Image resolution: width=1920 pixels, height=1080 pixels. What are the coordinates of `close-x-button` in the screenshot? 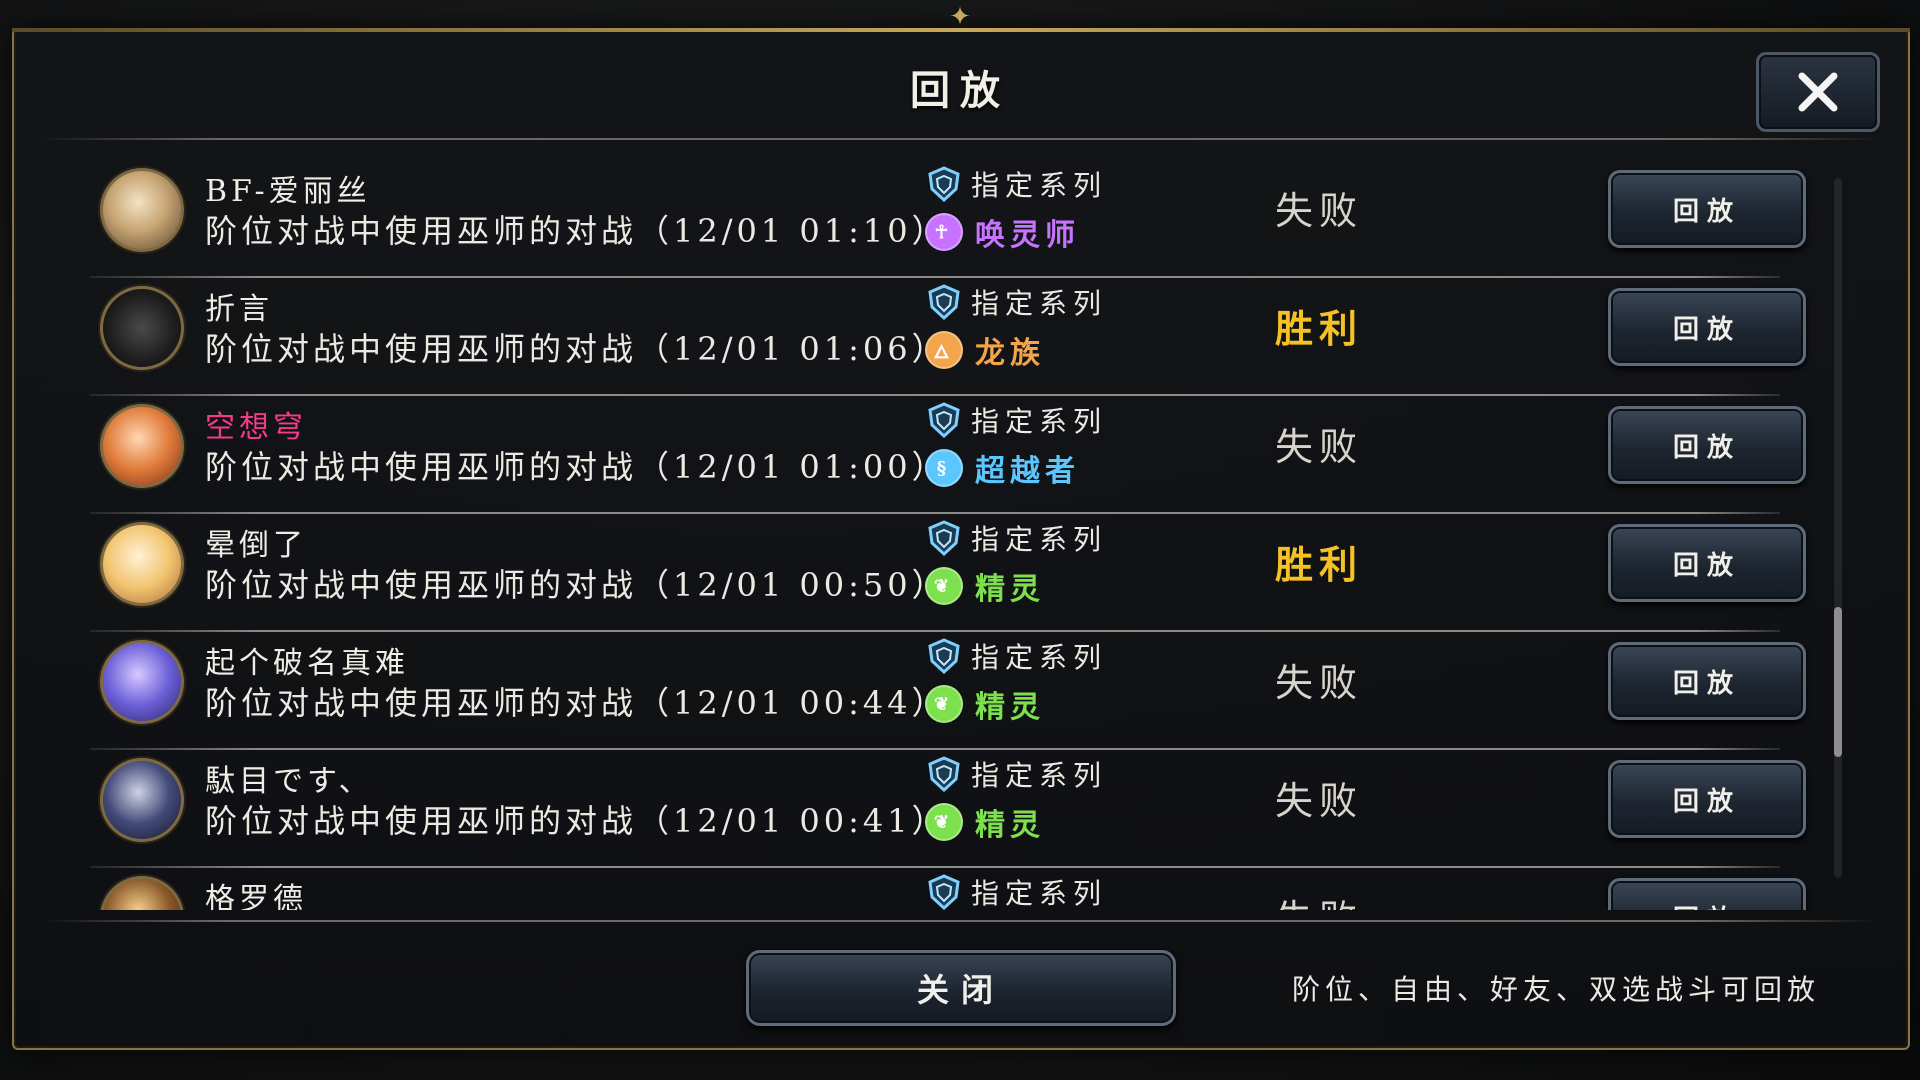 It's located at (1818, 92).